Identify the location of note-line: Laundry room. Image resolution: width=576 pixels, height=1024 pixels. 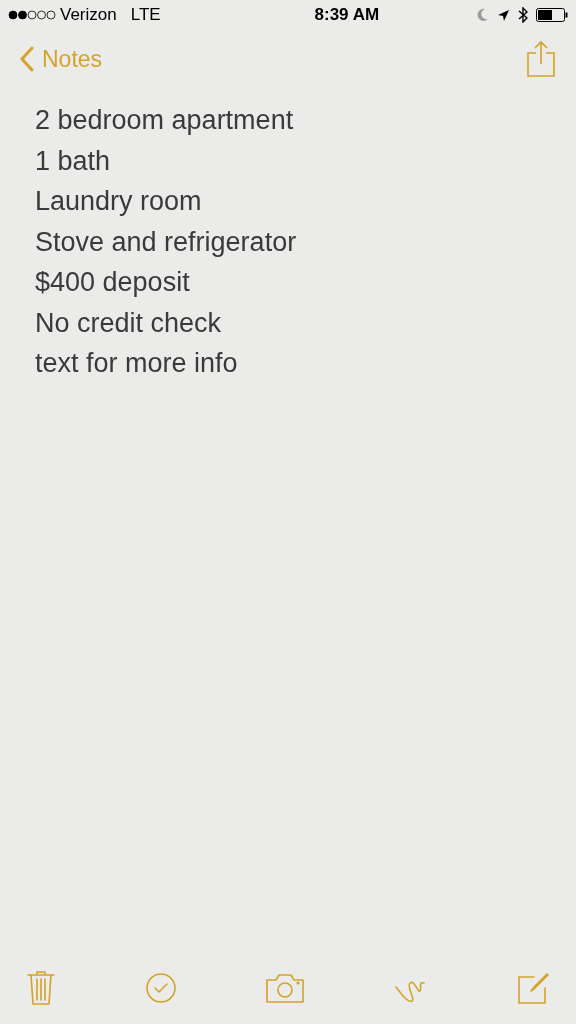
(119, 201).